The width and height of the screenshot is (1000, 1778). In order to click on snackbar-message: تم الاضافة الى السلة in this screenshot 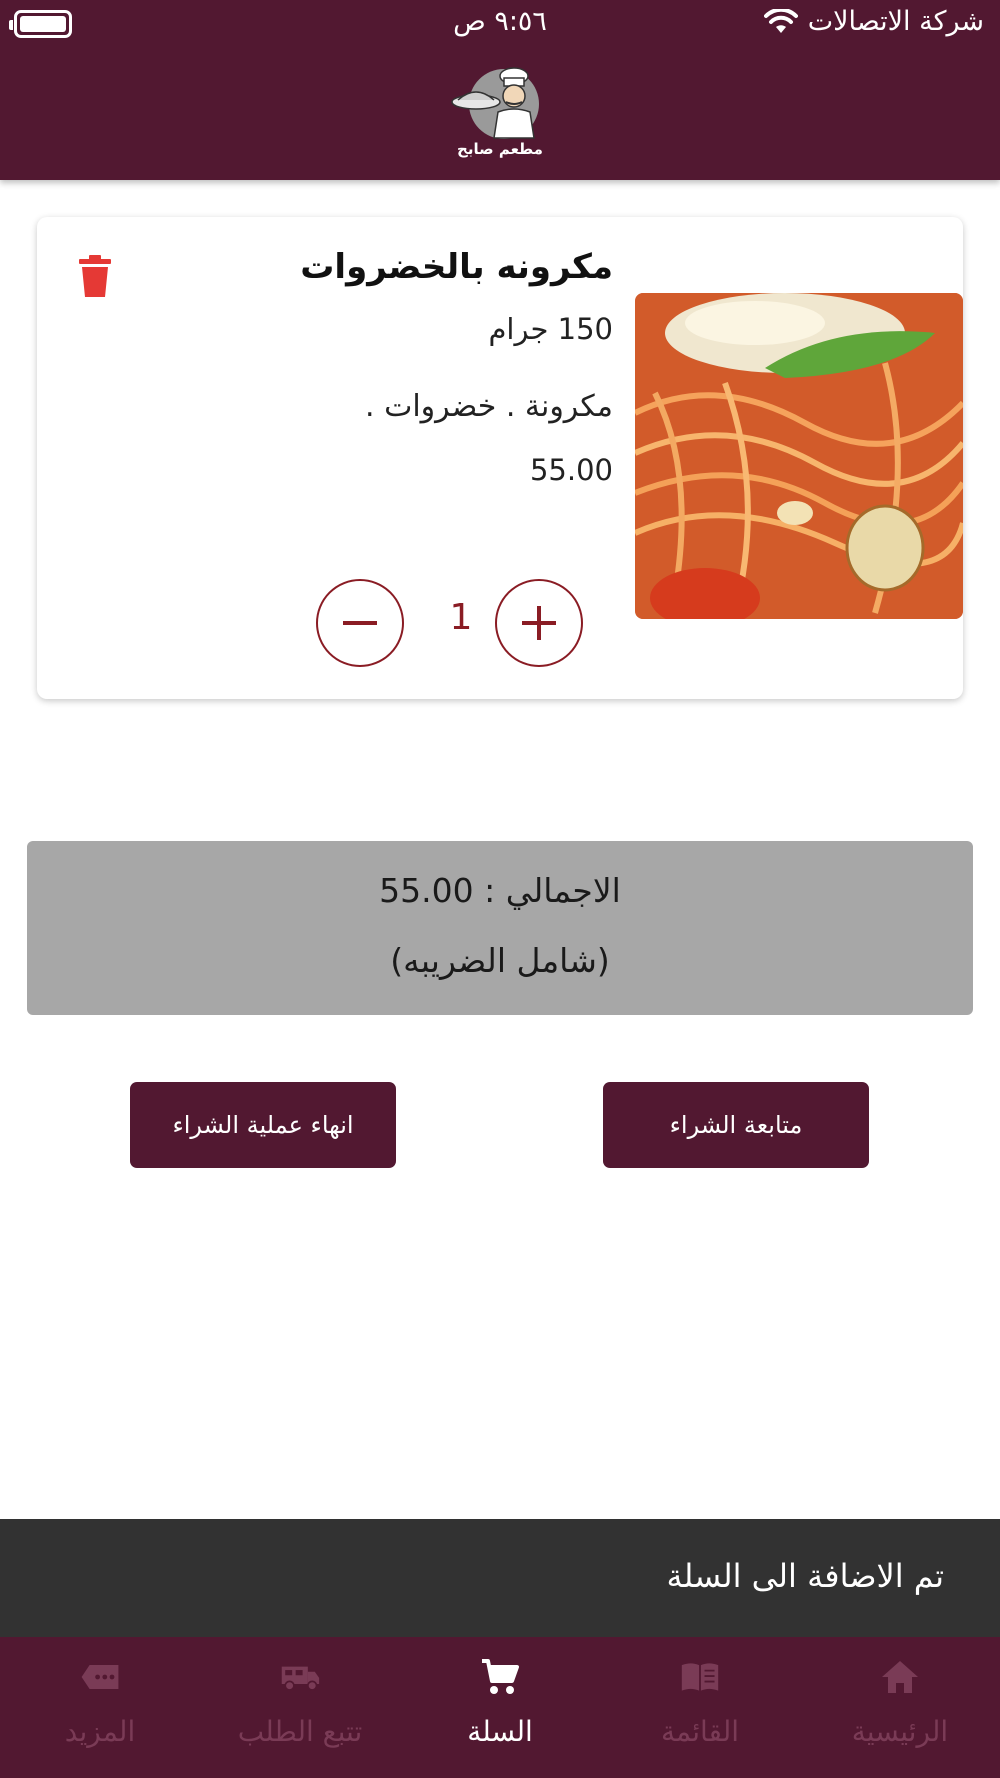, I will do `click(805, 1576)`.